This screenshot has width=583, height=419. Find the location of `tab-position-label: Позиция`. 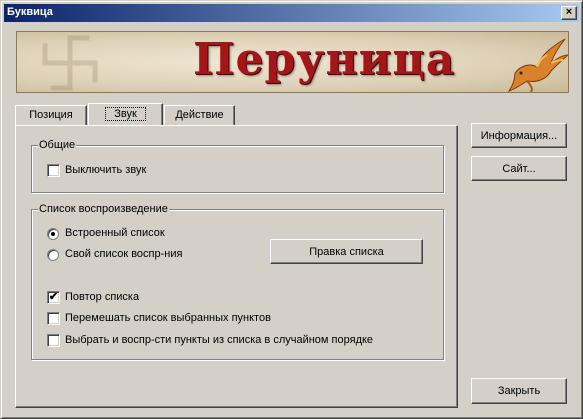

tab-position-label: Позиция is located at coordinates (51, 115).